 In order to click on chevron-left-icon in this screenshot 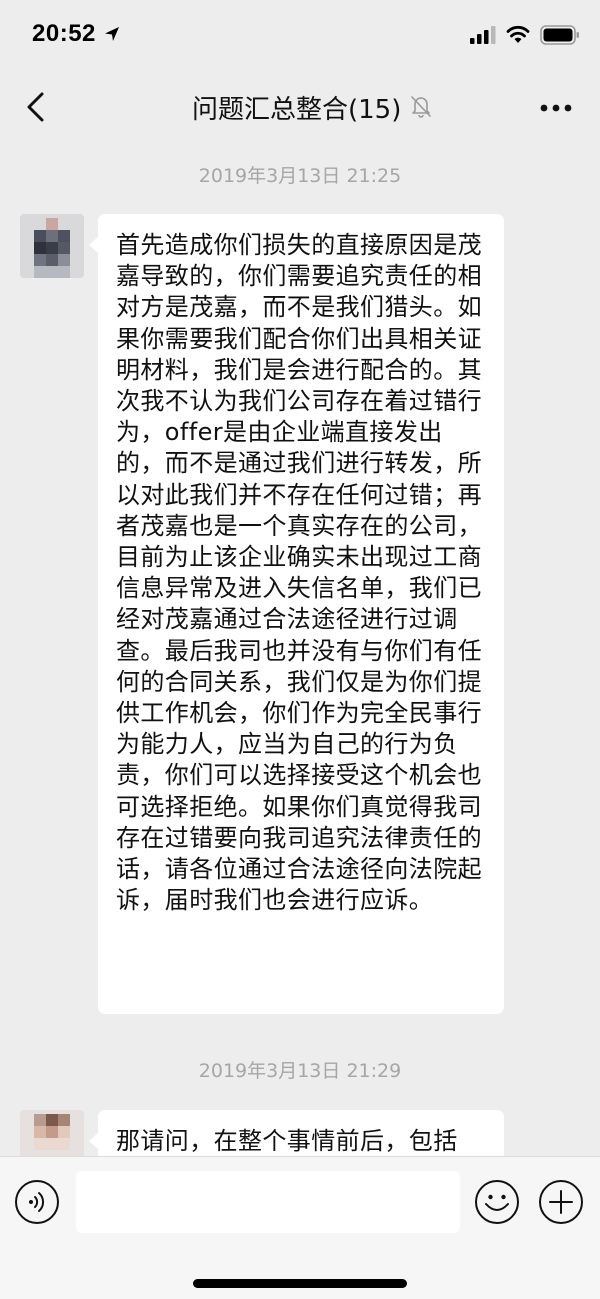, I will do `click(35, 107)`.